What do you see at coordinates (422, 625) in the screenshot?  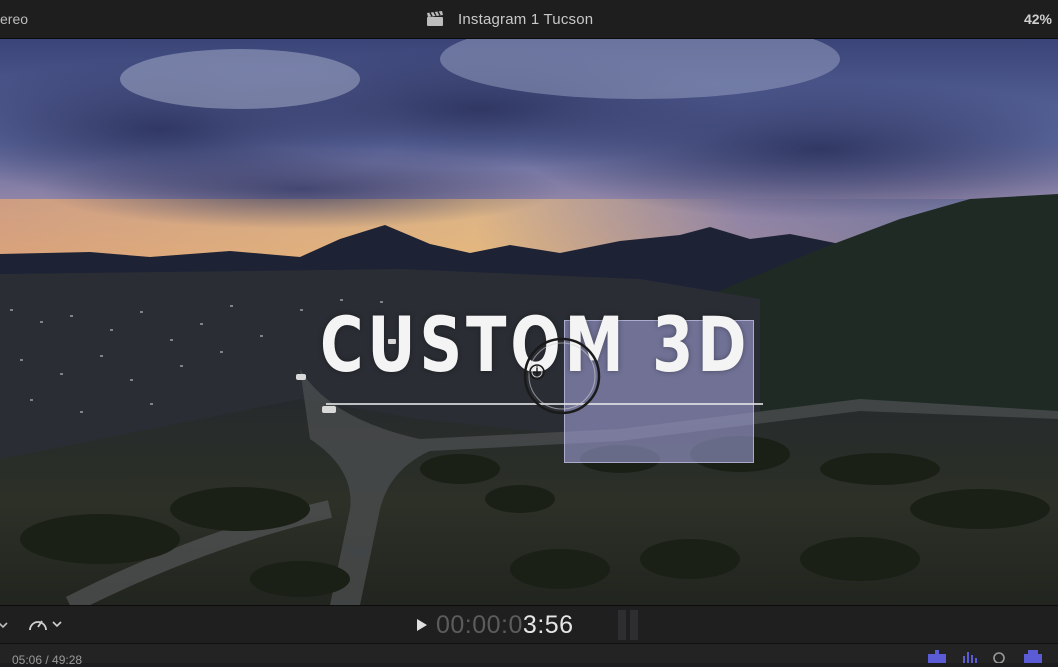 I see `play-icon` at bounding box center [422, 625].